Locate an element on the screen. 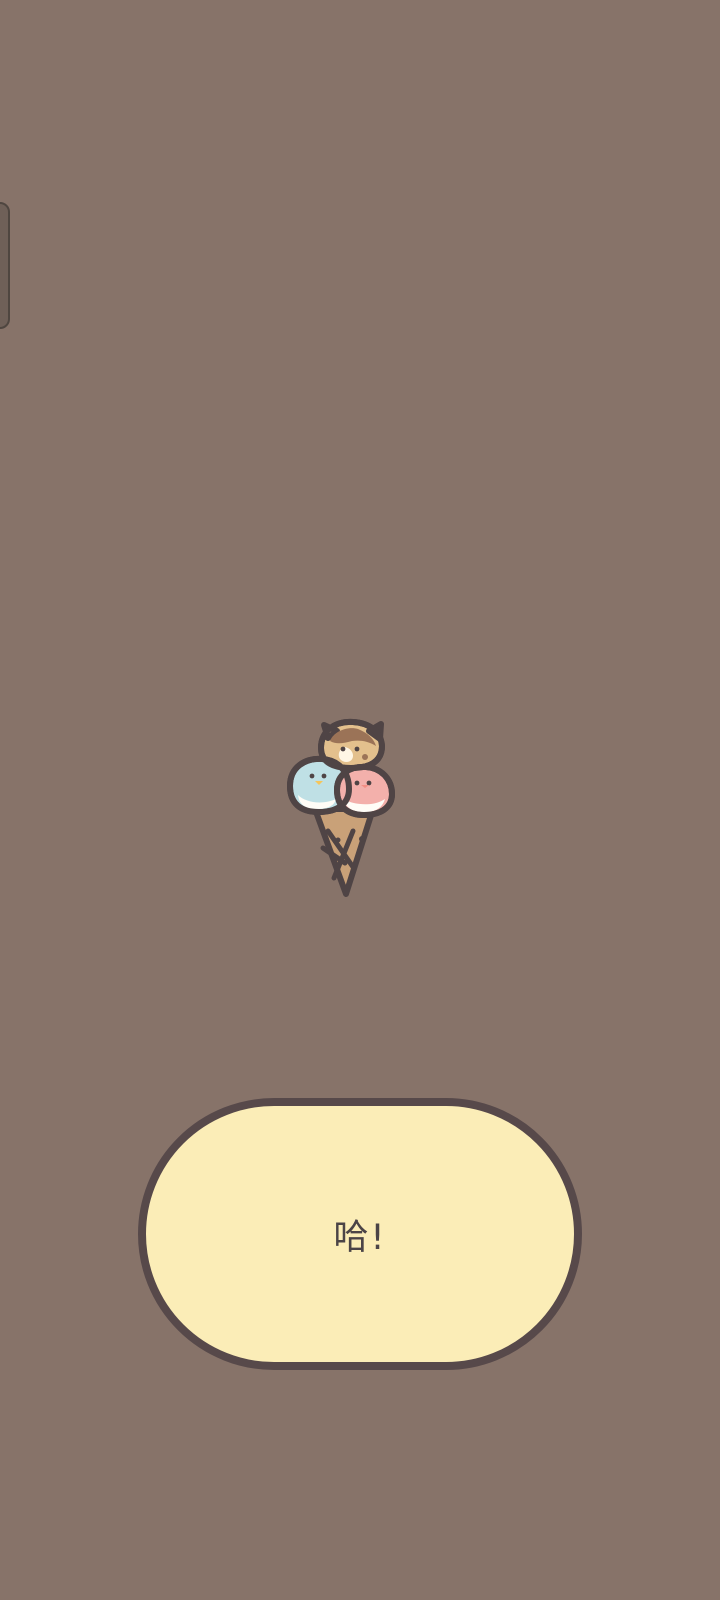 The image size is (720, 1600). ha-button: 哈! is located at coordinates (360, 1234).